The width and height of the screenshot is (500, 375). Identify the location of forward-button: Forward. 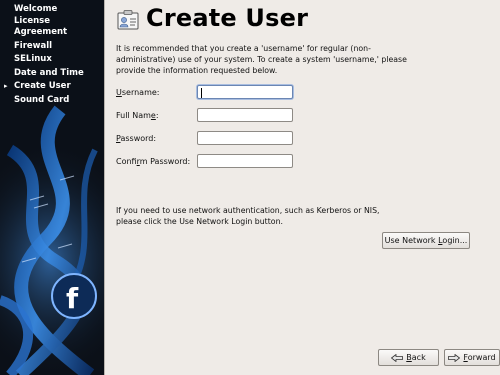
(472, 357).